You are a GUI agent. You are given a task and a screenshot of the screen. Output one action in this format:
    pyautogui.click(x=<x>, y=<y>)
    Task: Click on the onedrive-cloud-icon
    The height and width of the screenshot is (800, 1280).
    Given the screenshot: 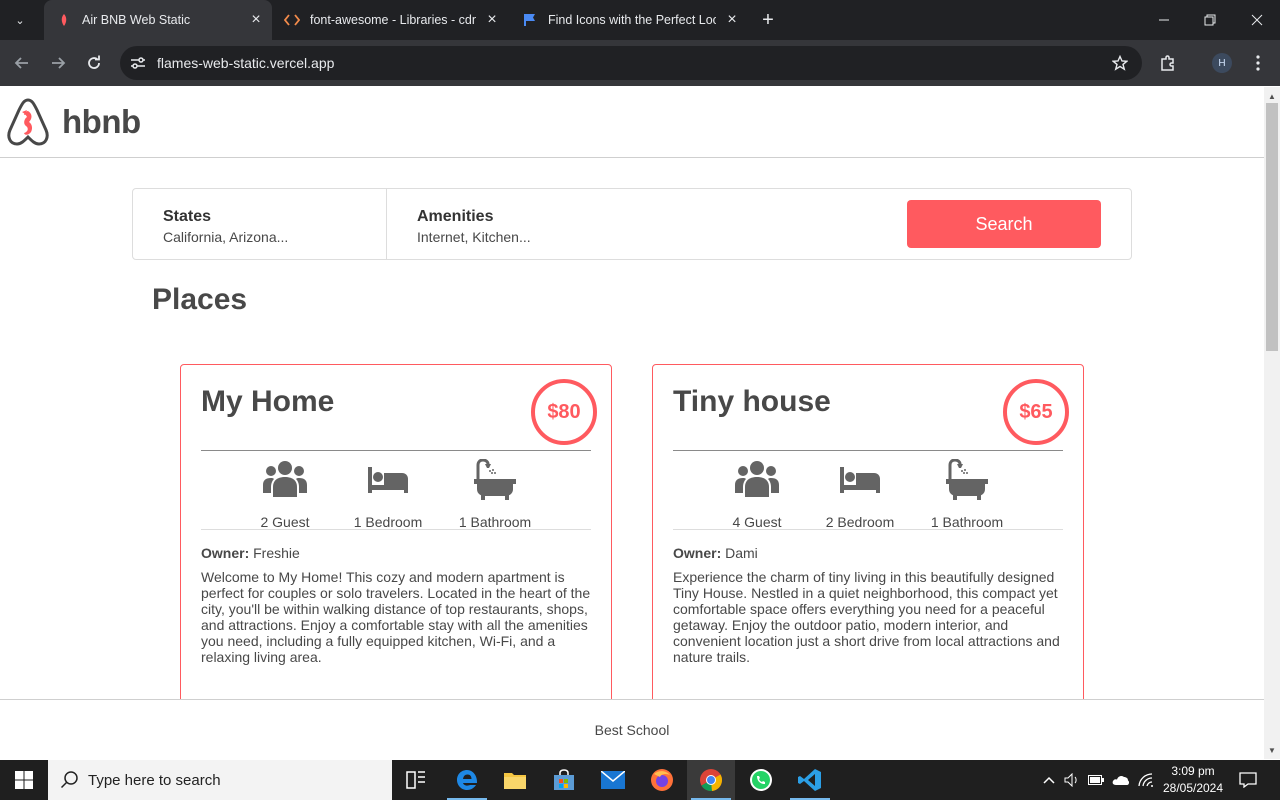 What is the action you would take?
    pyautogui.click(x=1121, y=780)
    